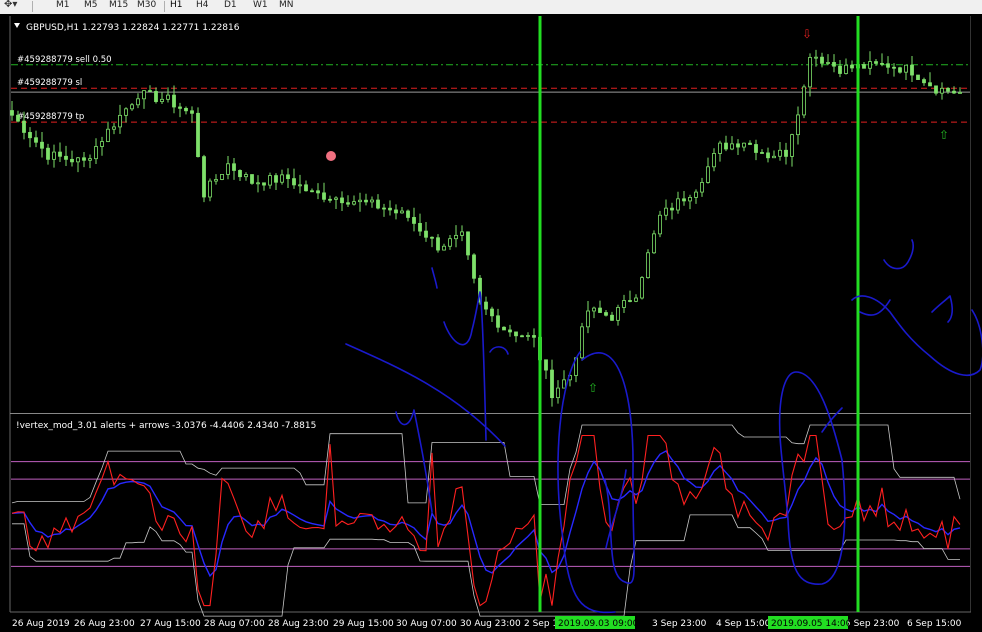 The width and height of the screenshot is (982, 632). Describe the element at coordinates (176, 6) in the screenshot. I see `timeframe-h1-button: H1` at that location.